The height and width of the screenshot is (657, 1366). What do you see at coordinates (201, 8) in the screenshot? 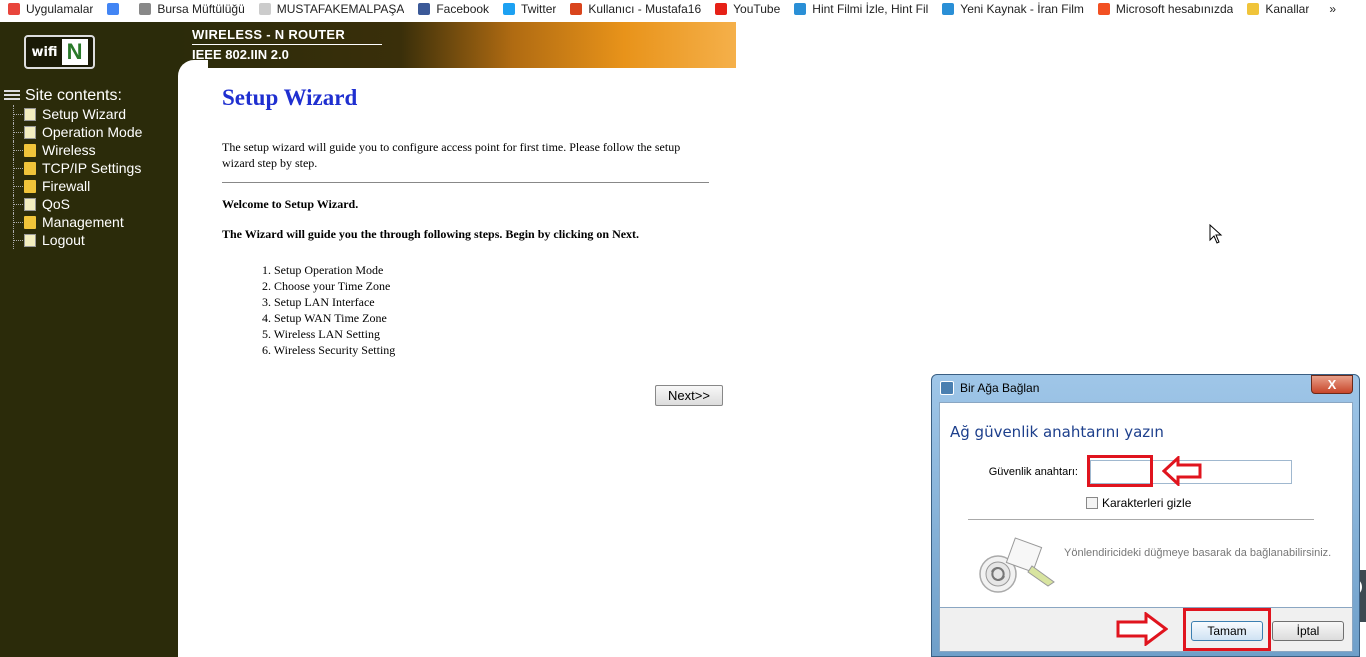
I see `bookmark-label: Bursa Müftülüğü` at bounding box center [201, 8].